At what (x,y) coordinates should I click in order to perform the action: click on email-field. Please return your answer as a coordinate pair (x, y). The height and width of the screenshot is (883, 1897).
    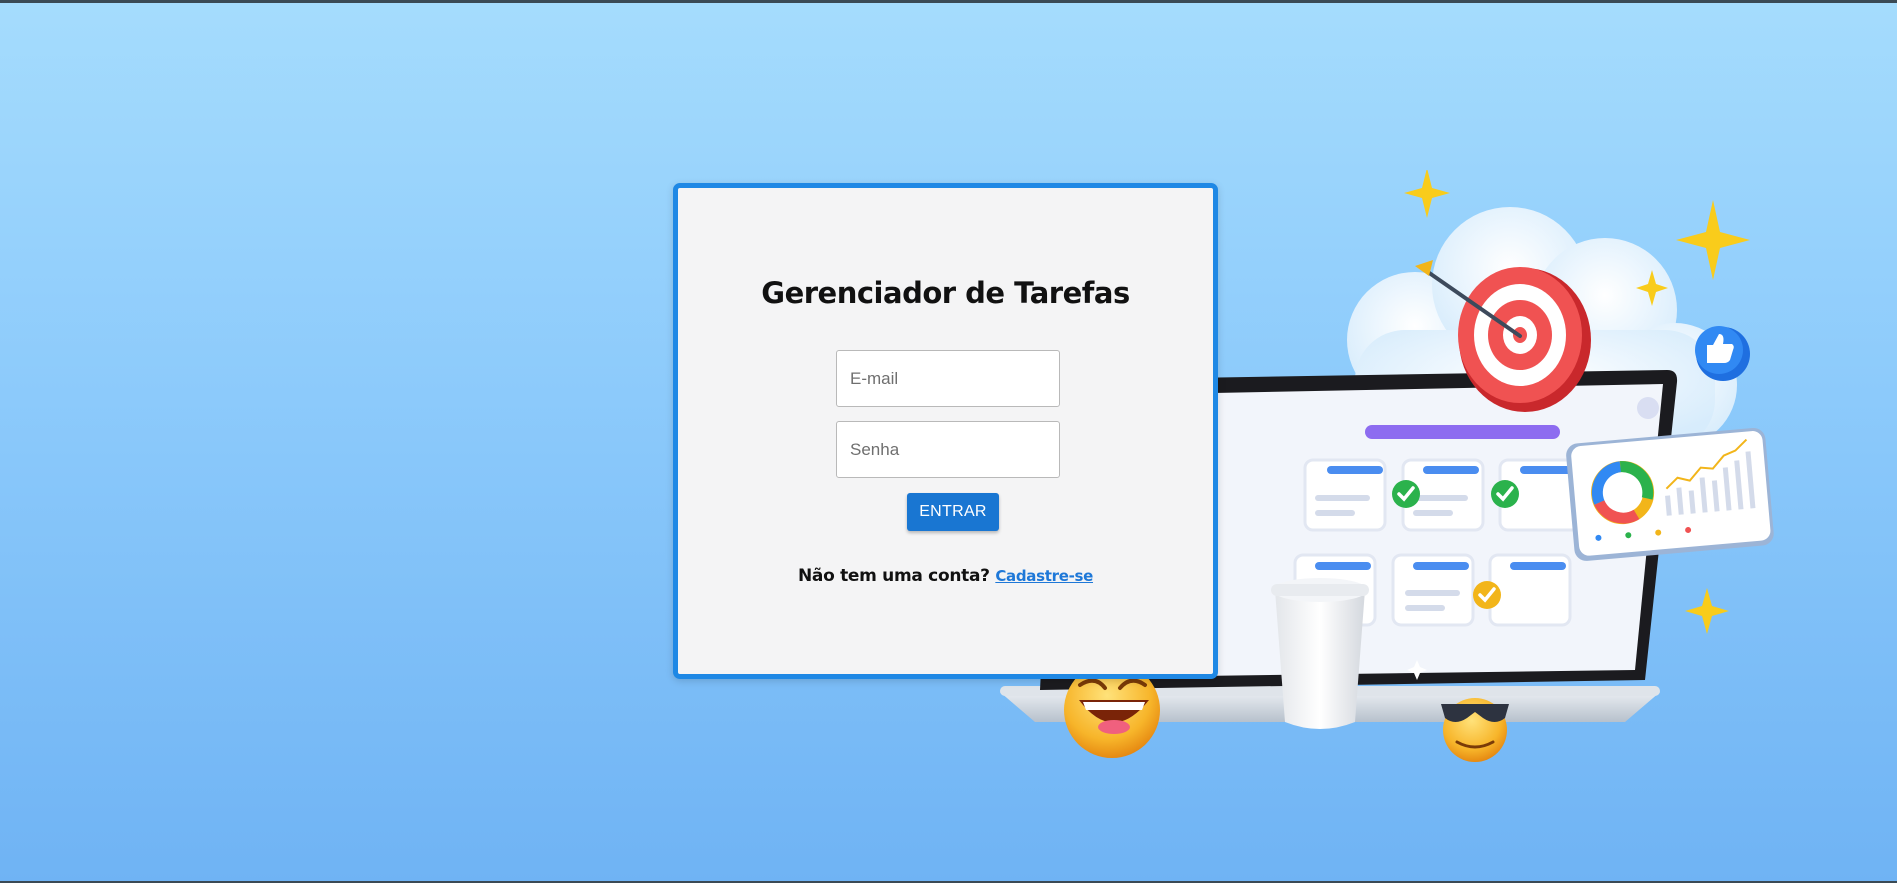
    Looking at the image, I should click on (948, 378).